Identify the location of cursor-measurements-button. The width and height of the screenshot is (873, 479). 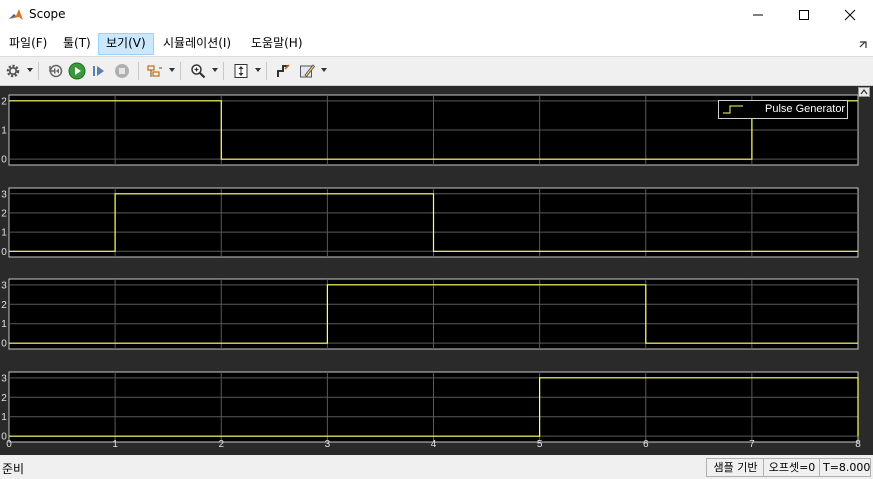
(155, 71).